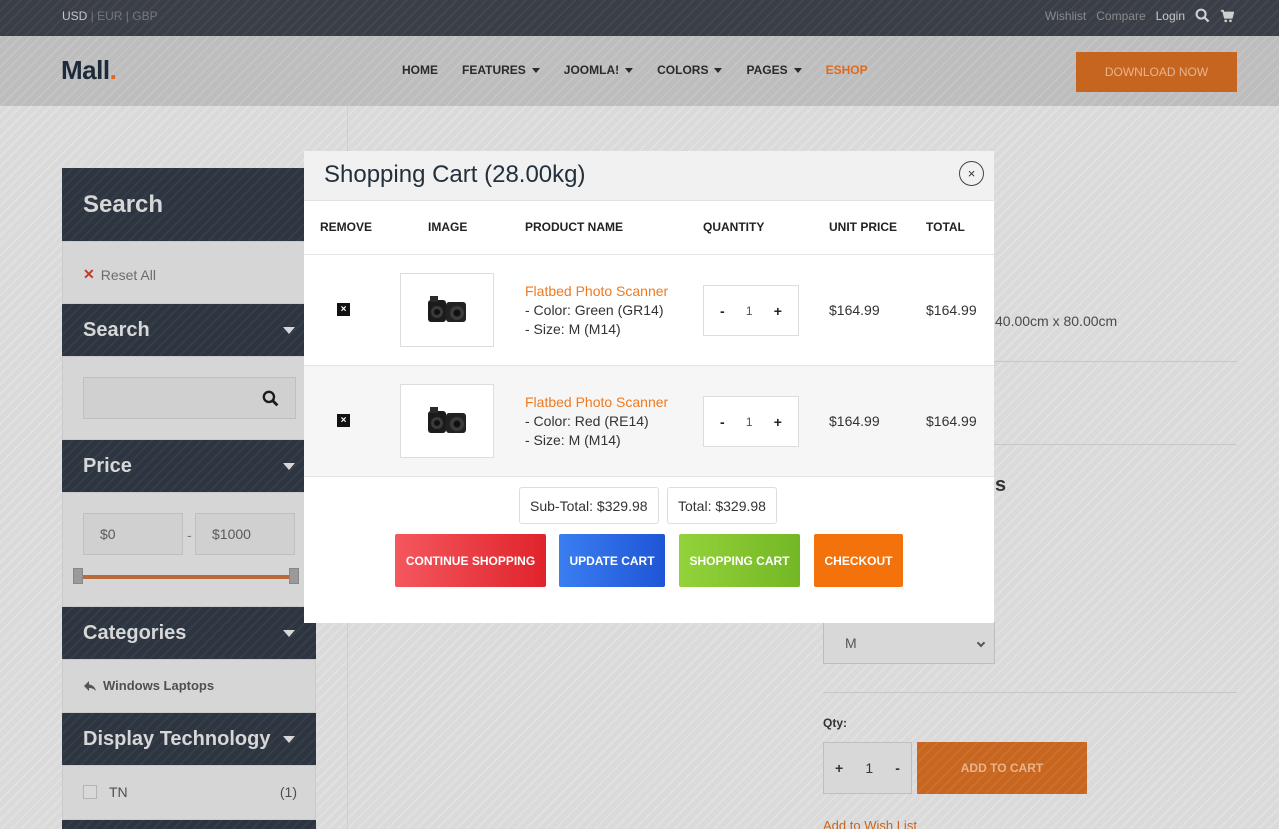  I want to click on add-to-wishlist-link: Add to Wish List, so click(870, 823).